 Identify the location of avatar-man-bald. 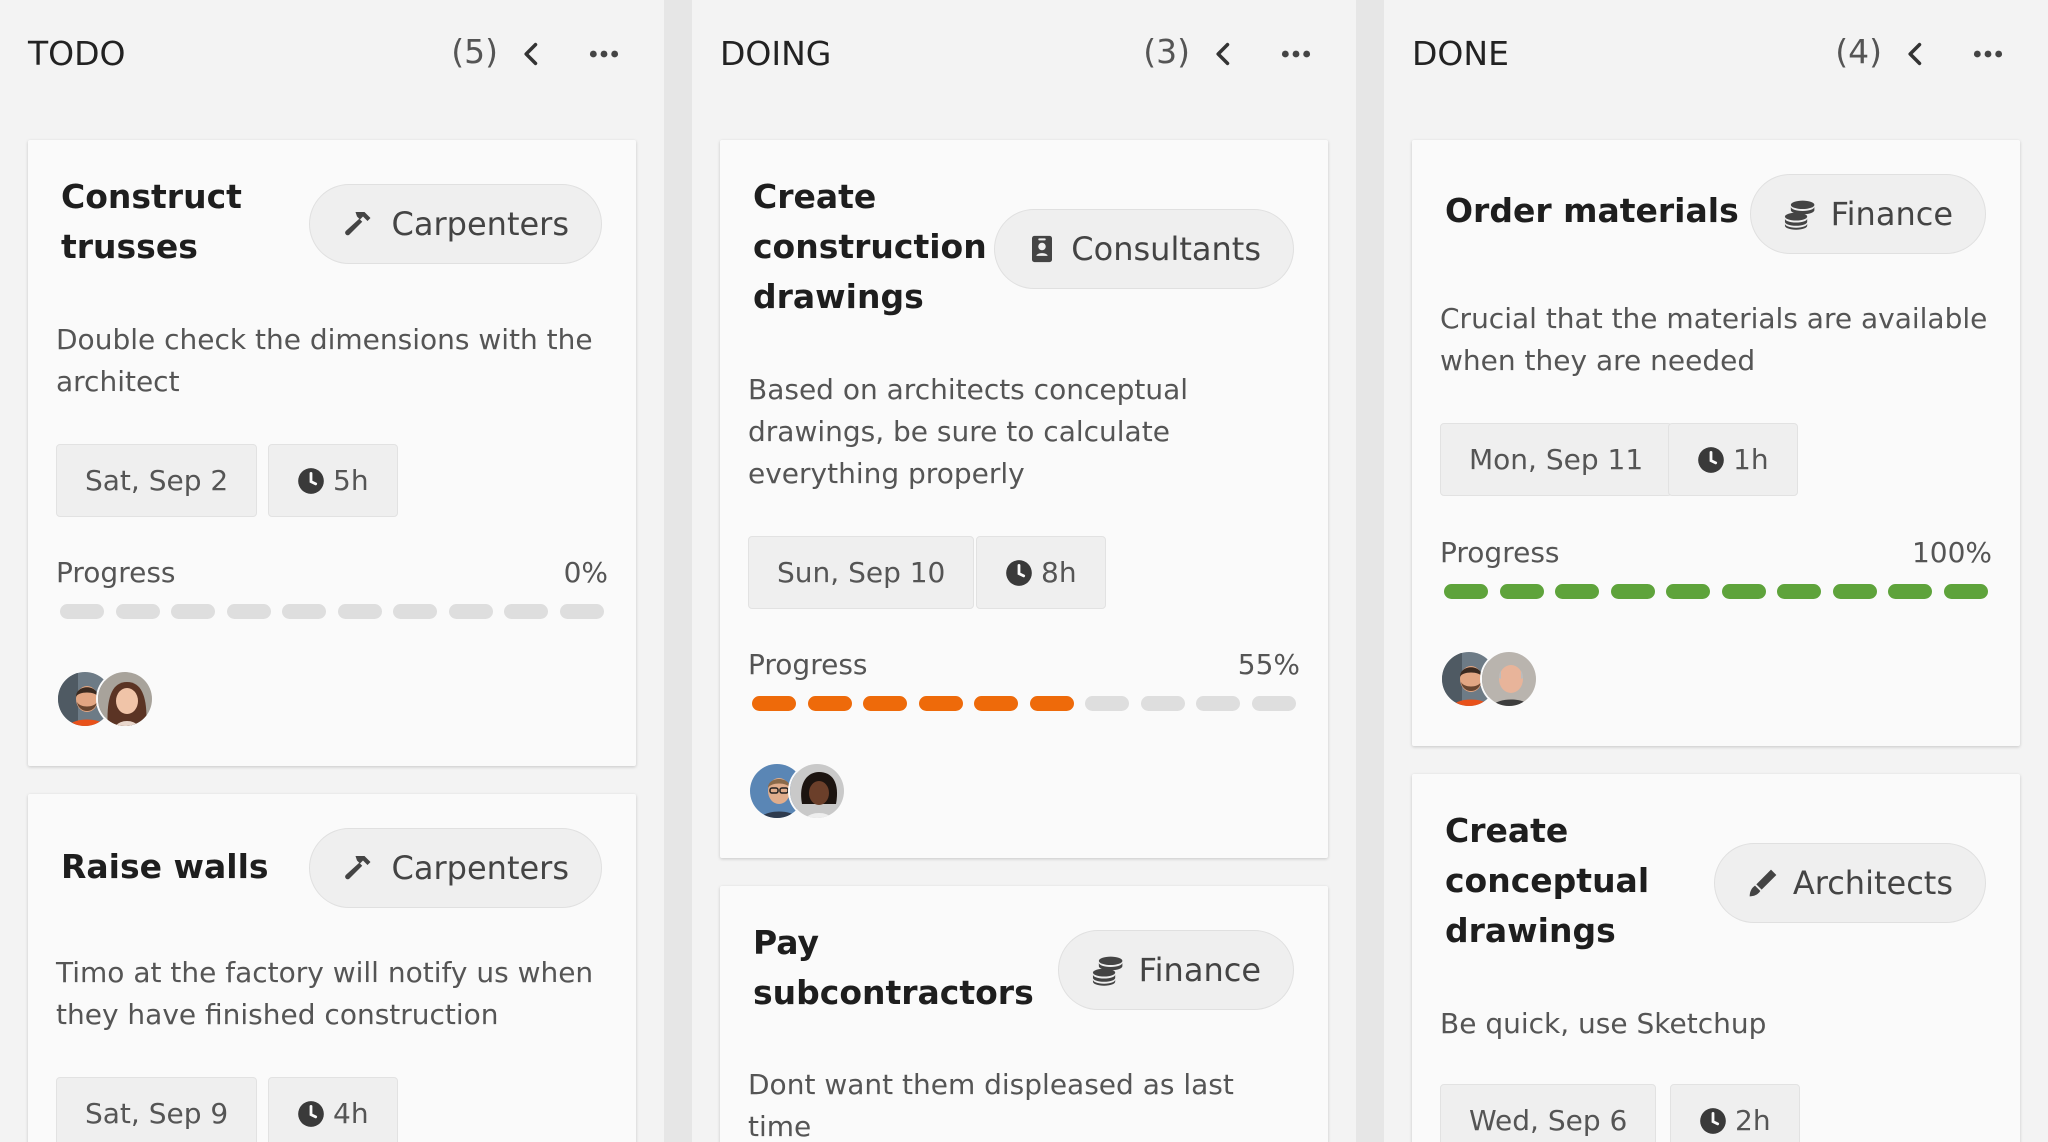
(1509, 679).